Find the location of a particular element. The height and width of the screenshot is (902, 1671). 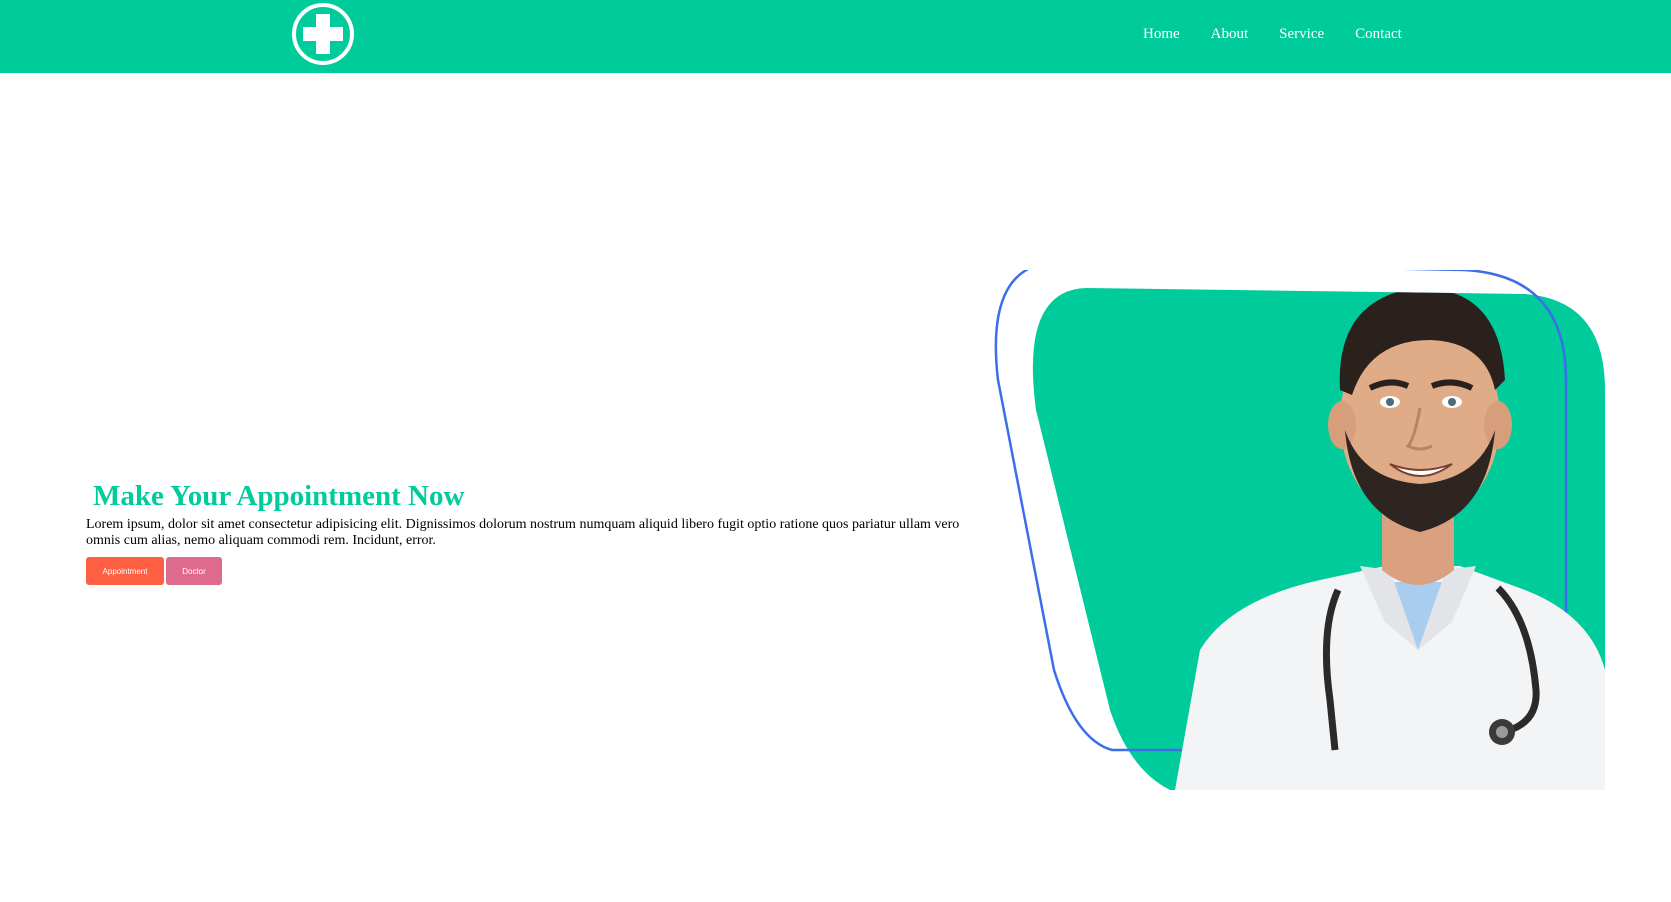

nav-link-service: Service is located at coordinates (1301, 34).